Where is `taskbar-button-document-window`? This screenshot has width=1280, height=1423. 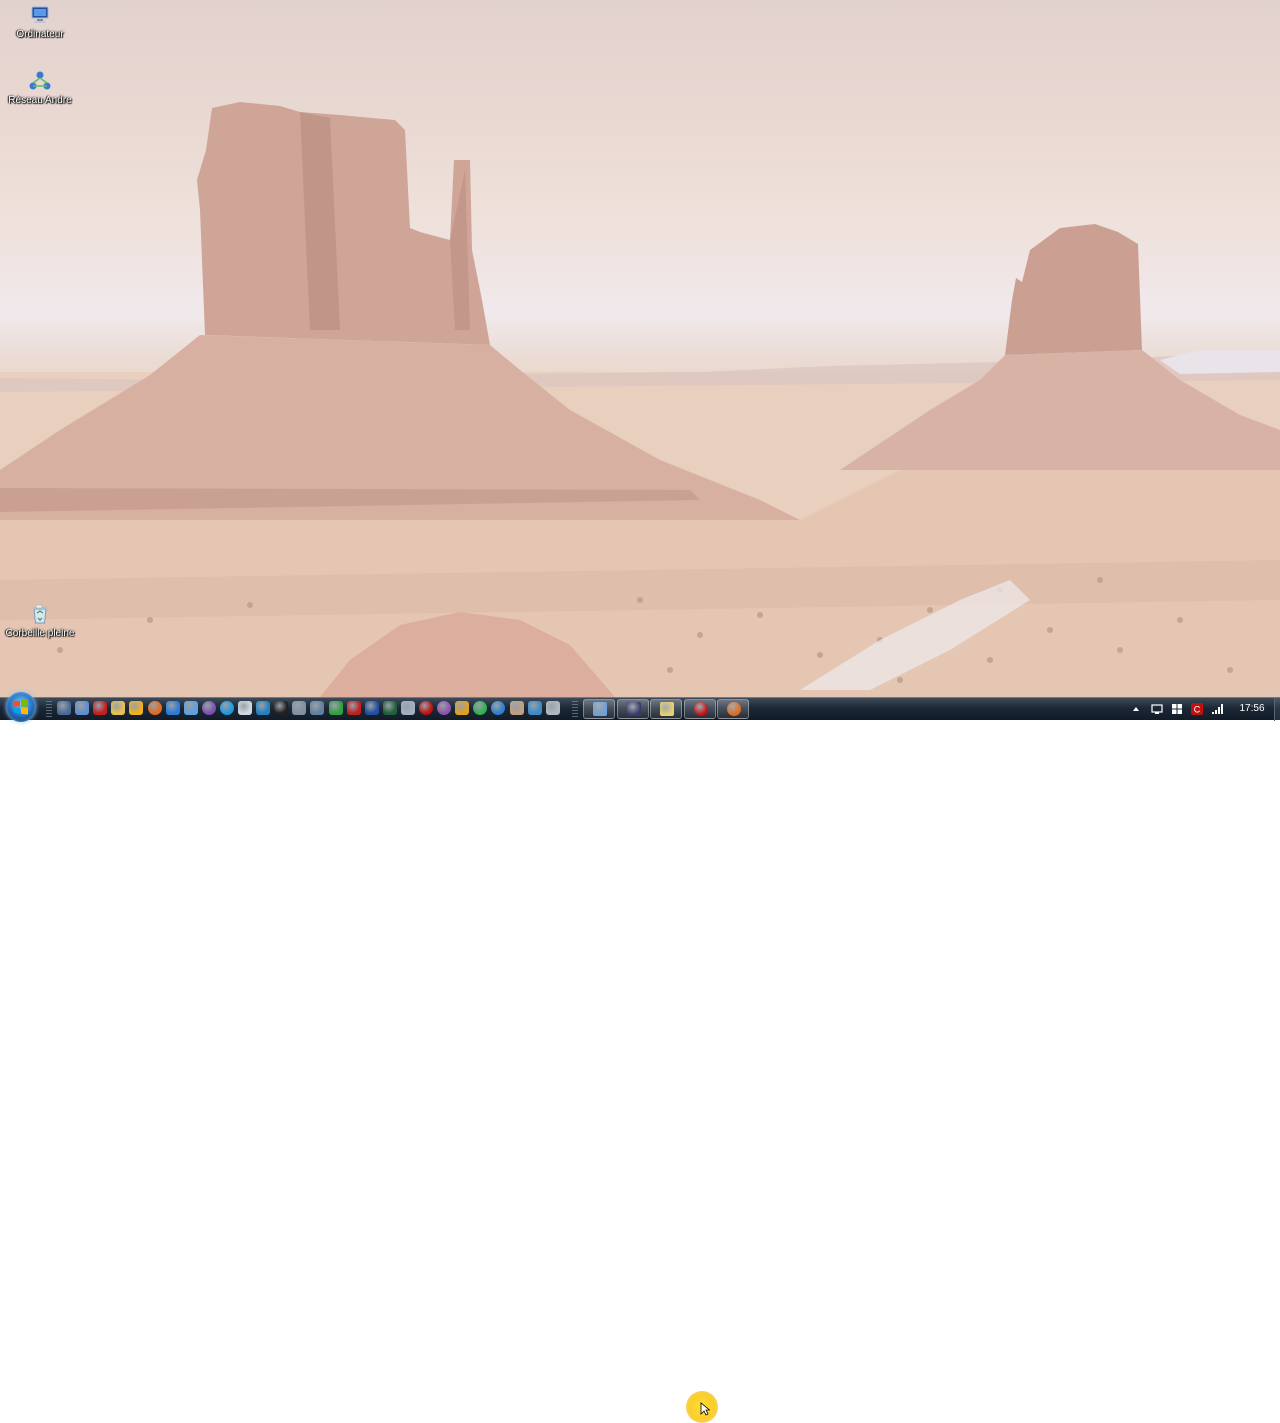 taskbar-button-document-window is located at coordinates (599, 709).